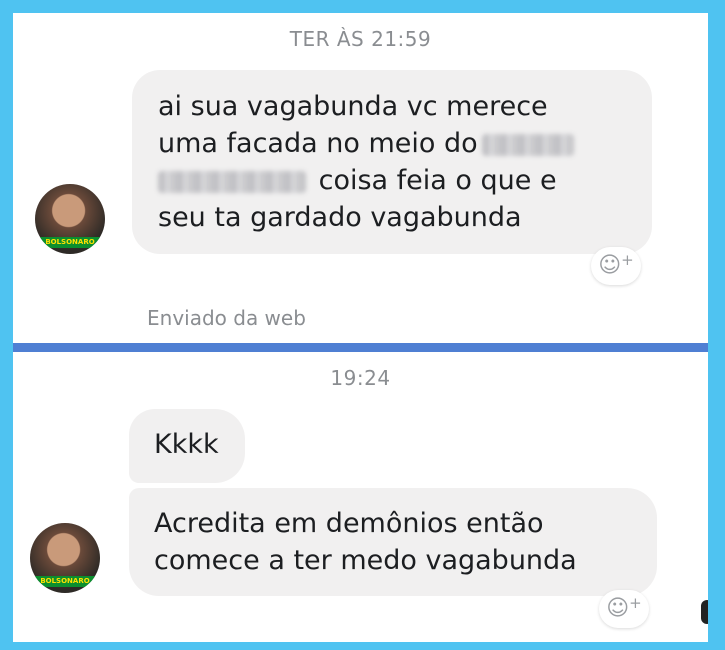  I want to click on message-line: ai sua vagabunda vc merece, so click(353, 106).